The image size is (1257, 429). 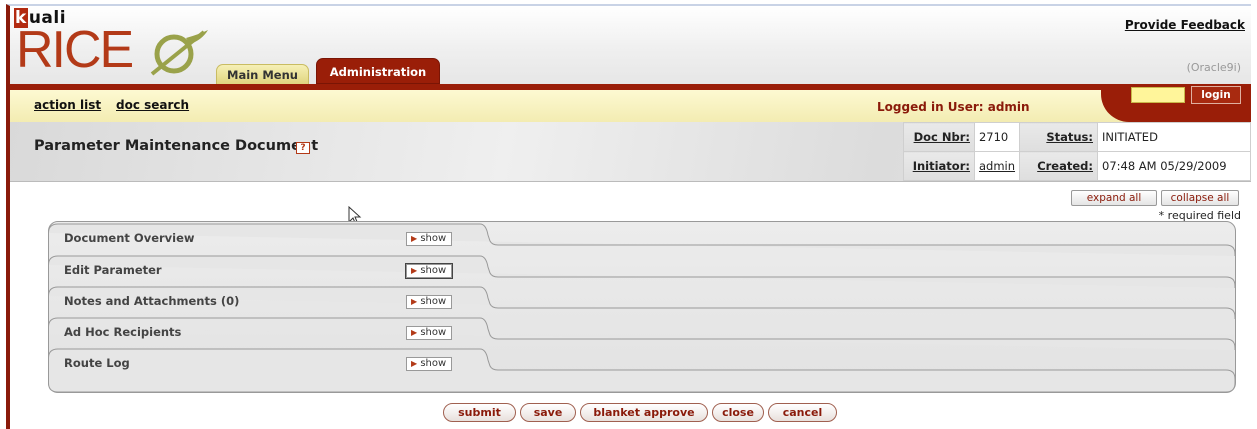 I want to click on section-ad-hoc-recipients: Ad Hoc Recipients ▶ show, so click(x=642, y=333).